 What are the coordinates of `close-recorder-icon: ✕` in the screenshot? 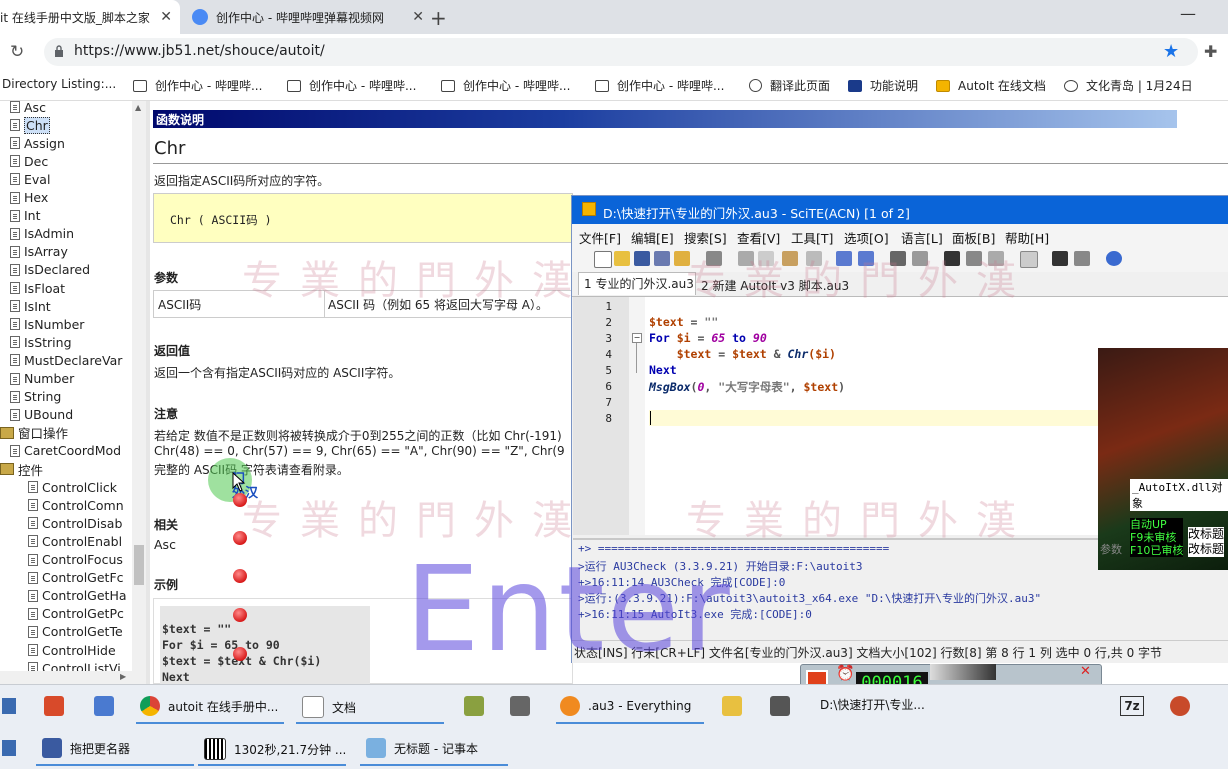 It's located at (1085, 671).